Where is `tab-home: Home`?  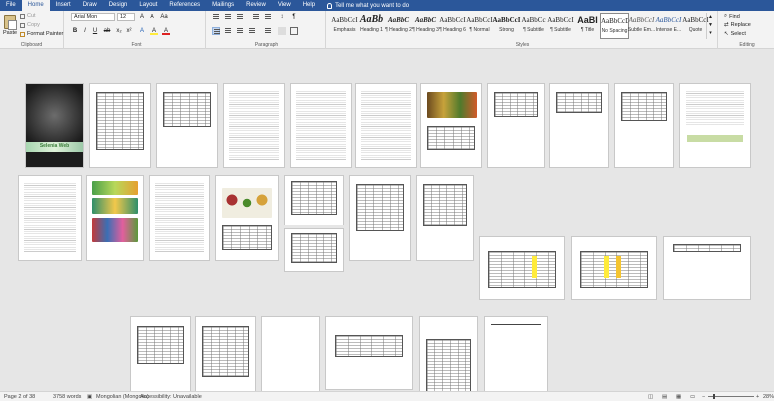 tab-home: Home is located at coordinates (35, 5).